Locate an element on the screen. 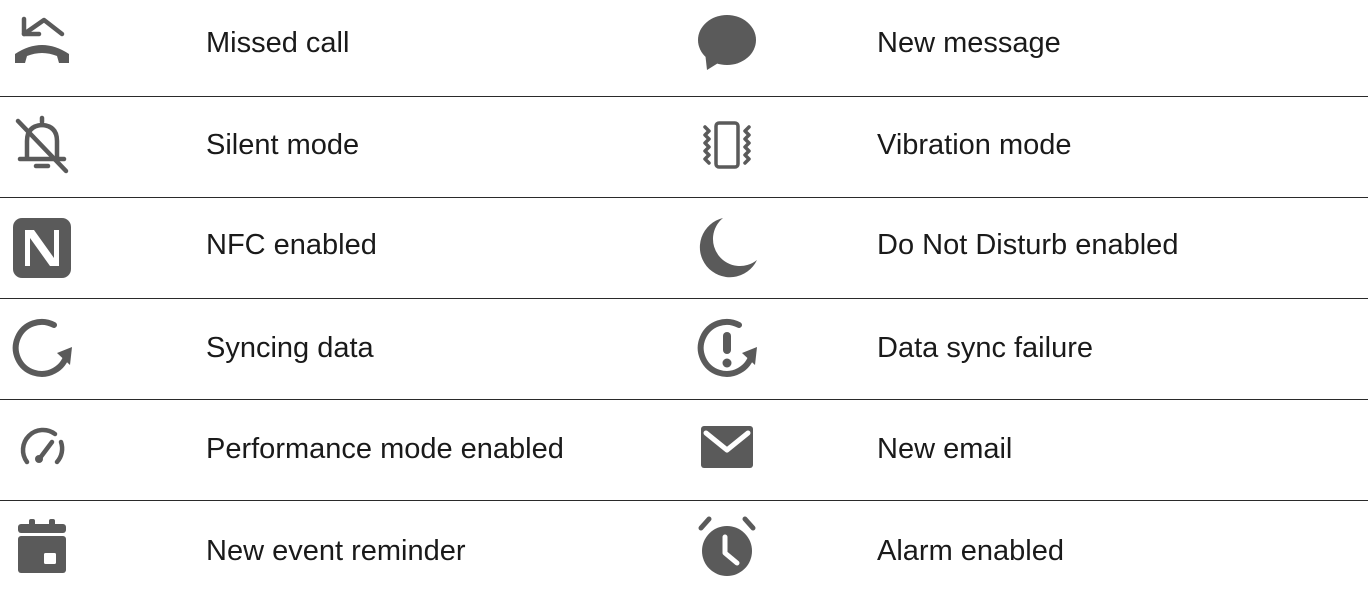 Image resolution: width=1368 pixels, height=601 pixels. row-label: Data sync failure is located at coordinates (985, 348).